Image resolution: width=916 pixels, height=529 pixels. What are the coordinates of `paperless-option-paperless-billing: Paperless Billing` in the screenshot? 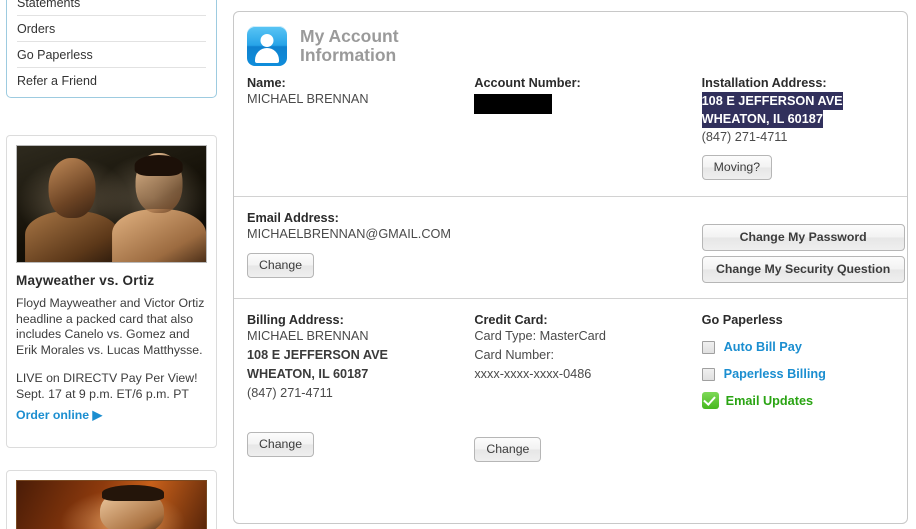 It's located at (804, 374).